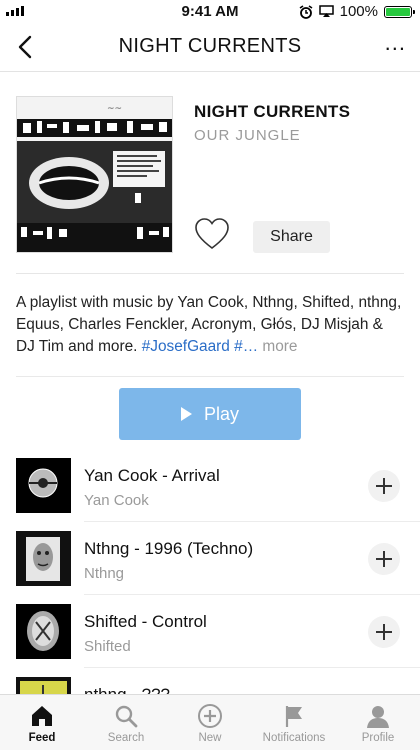  What do you see at coordinates (291, 237) in the screenshot?
I see `share-button: Share` at bounding box center [291, 237].